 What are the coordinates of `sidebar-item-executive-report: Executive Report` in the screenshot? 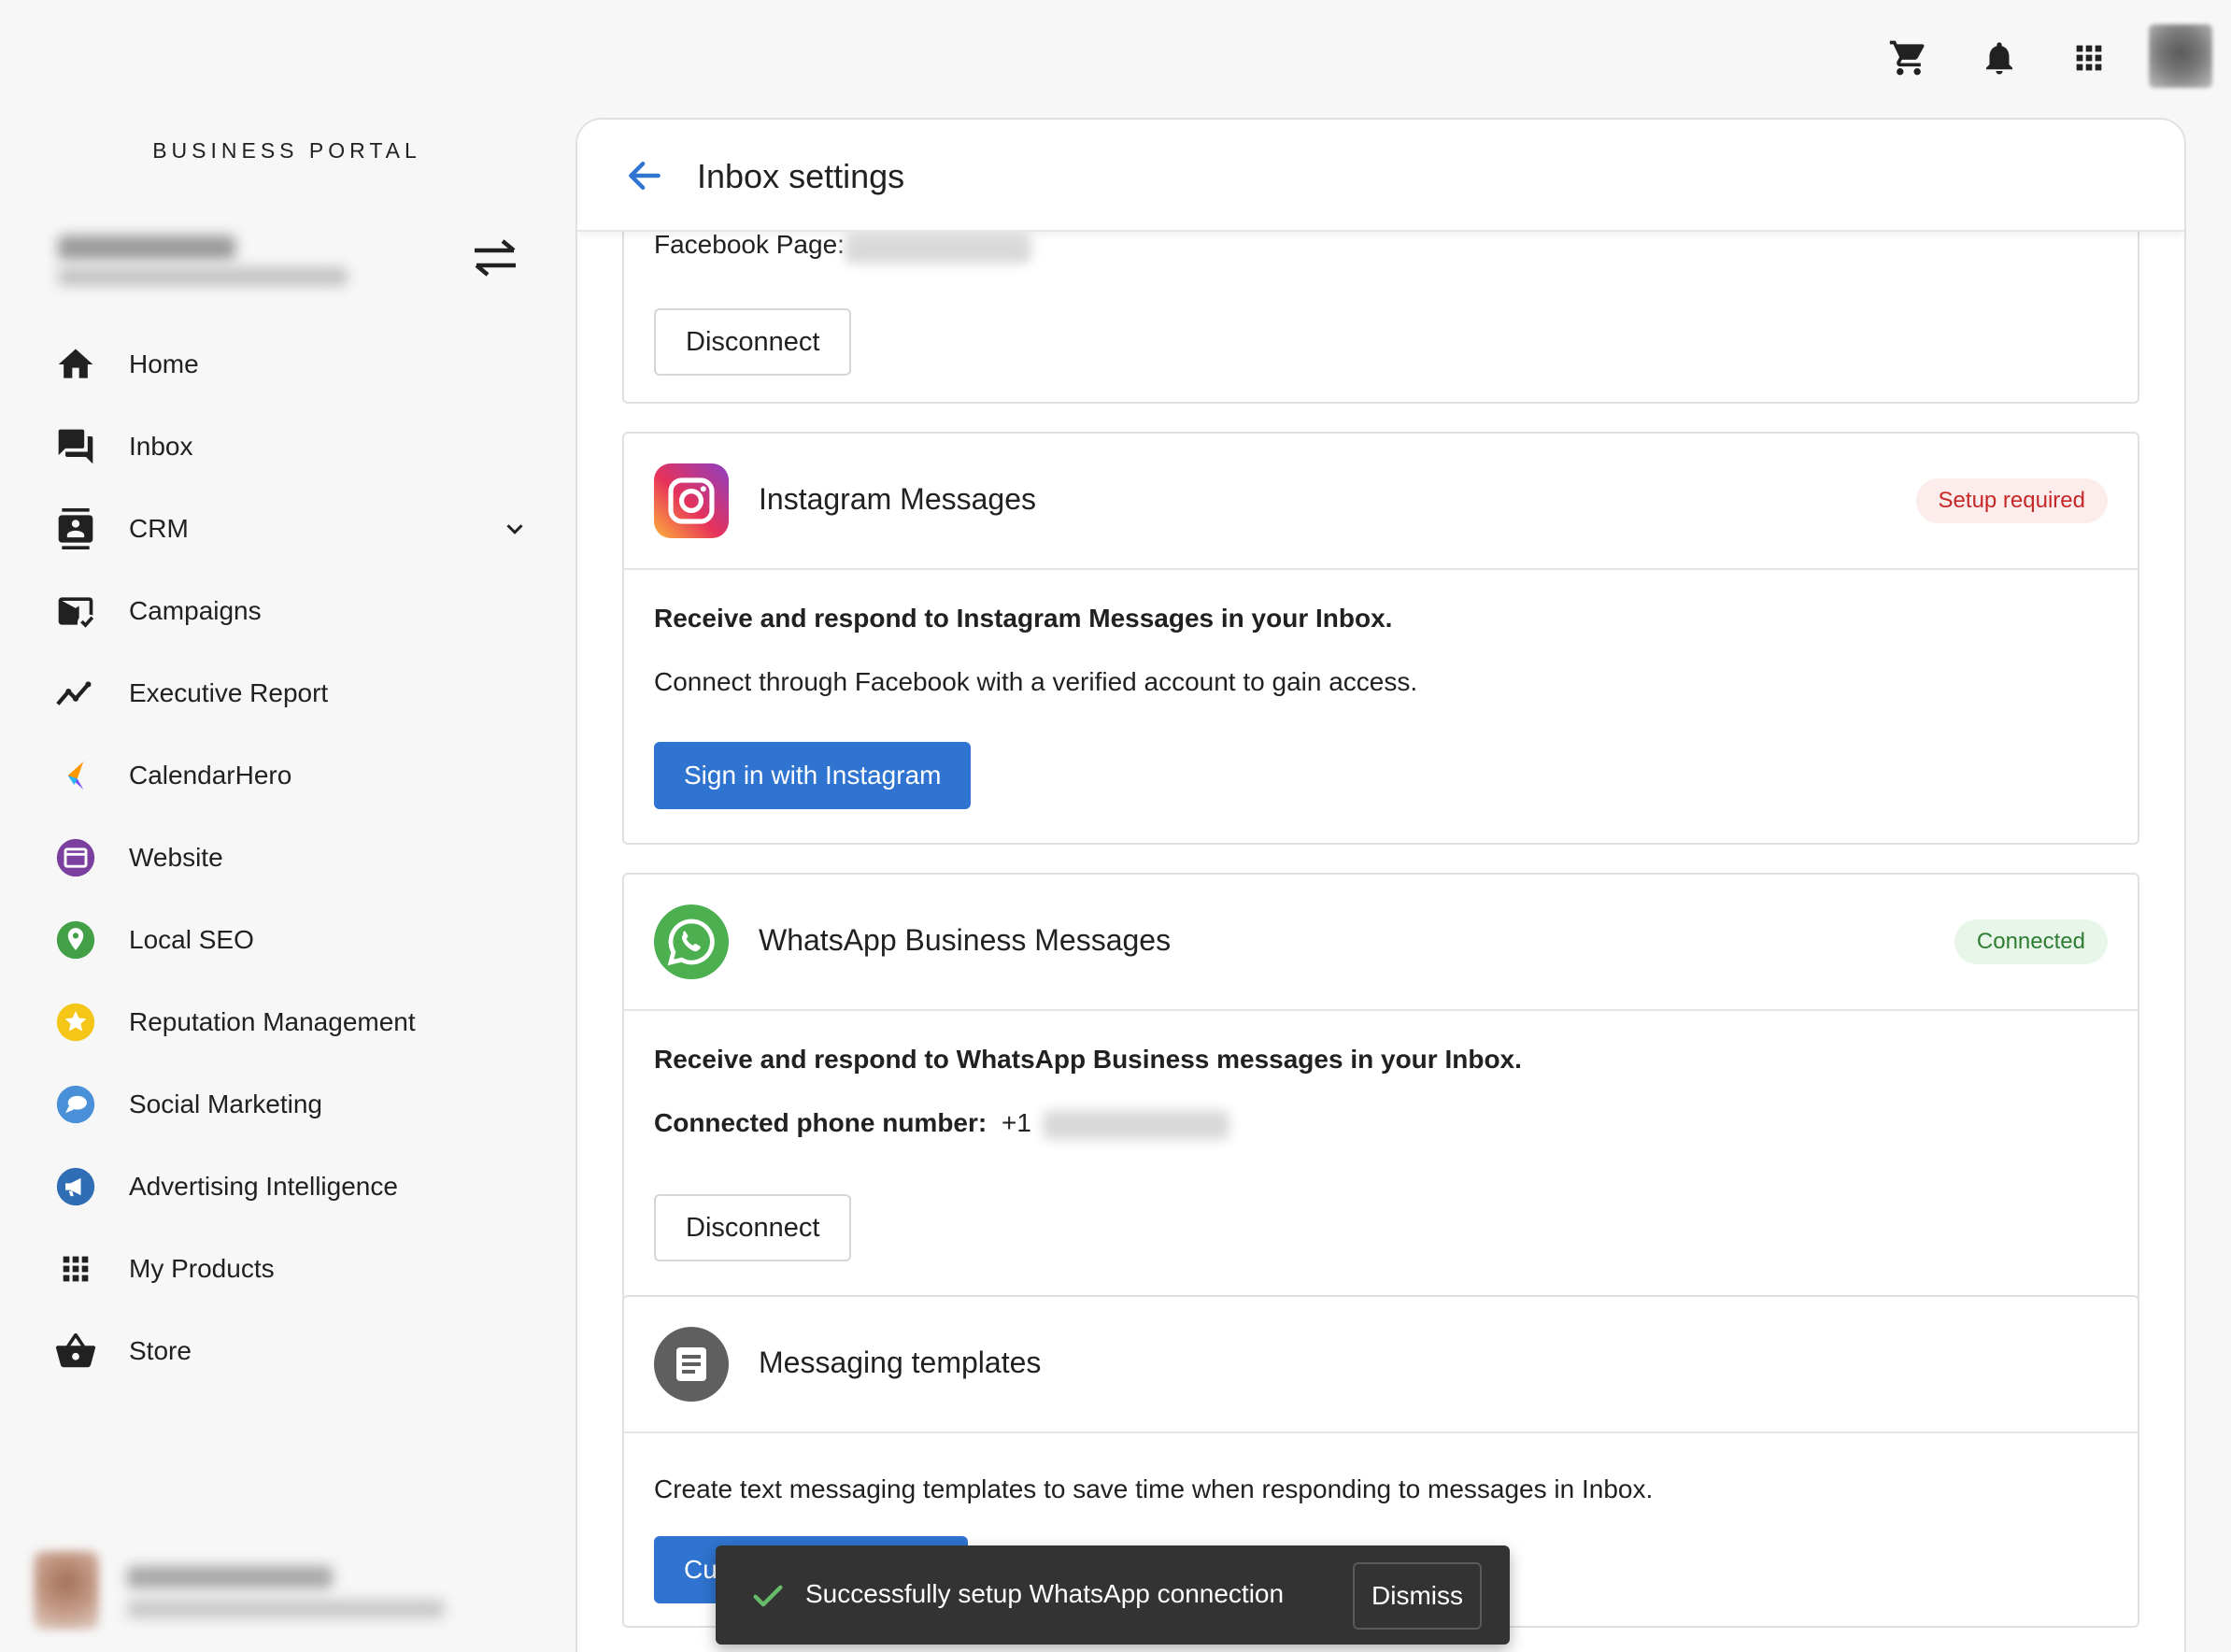 It's located at (280, 693).